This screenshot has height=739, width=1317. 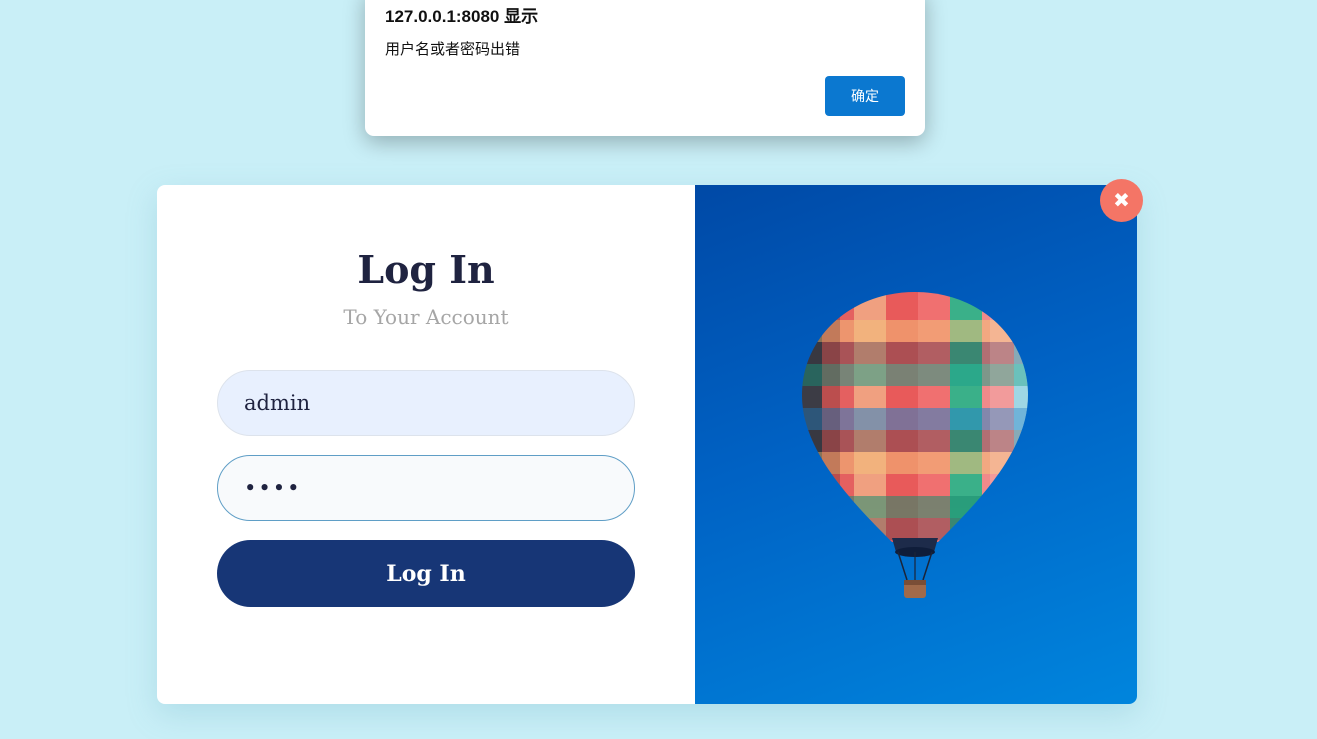 What do you see at coordinates (426, 488) in the screenshot?
I see `password-input` at bounding box center [426, 488].